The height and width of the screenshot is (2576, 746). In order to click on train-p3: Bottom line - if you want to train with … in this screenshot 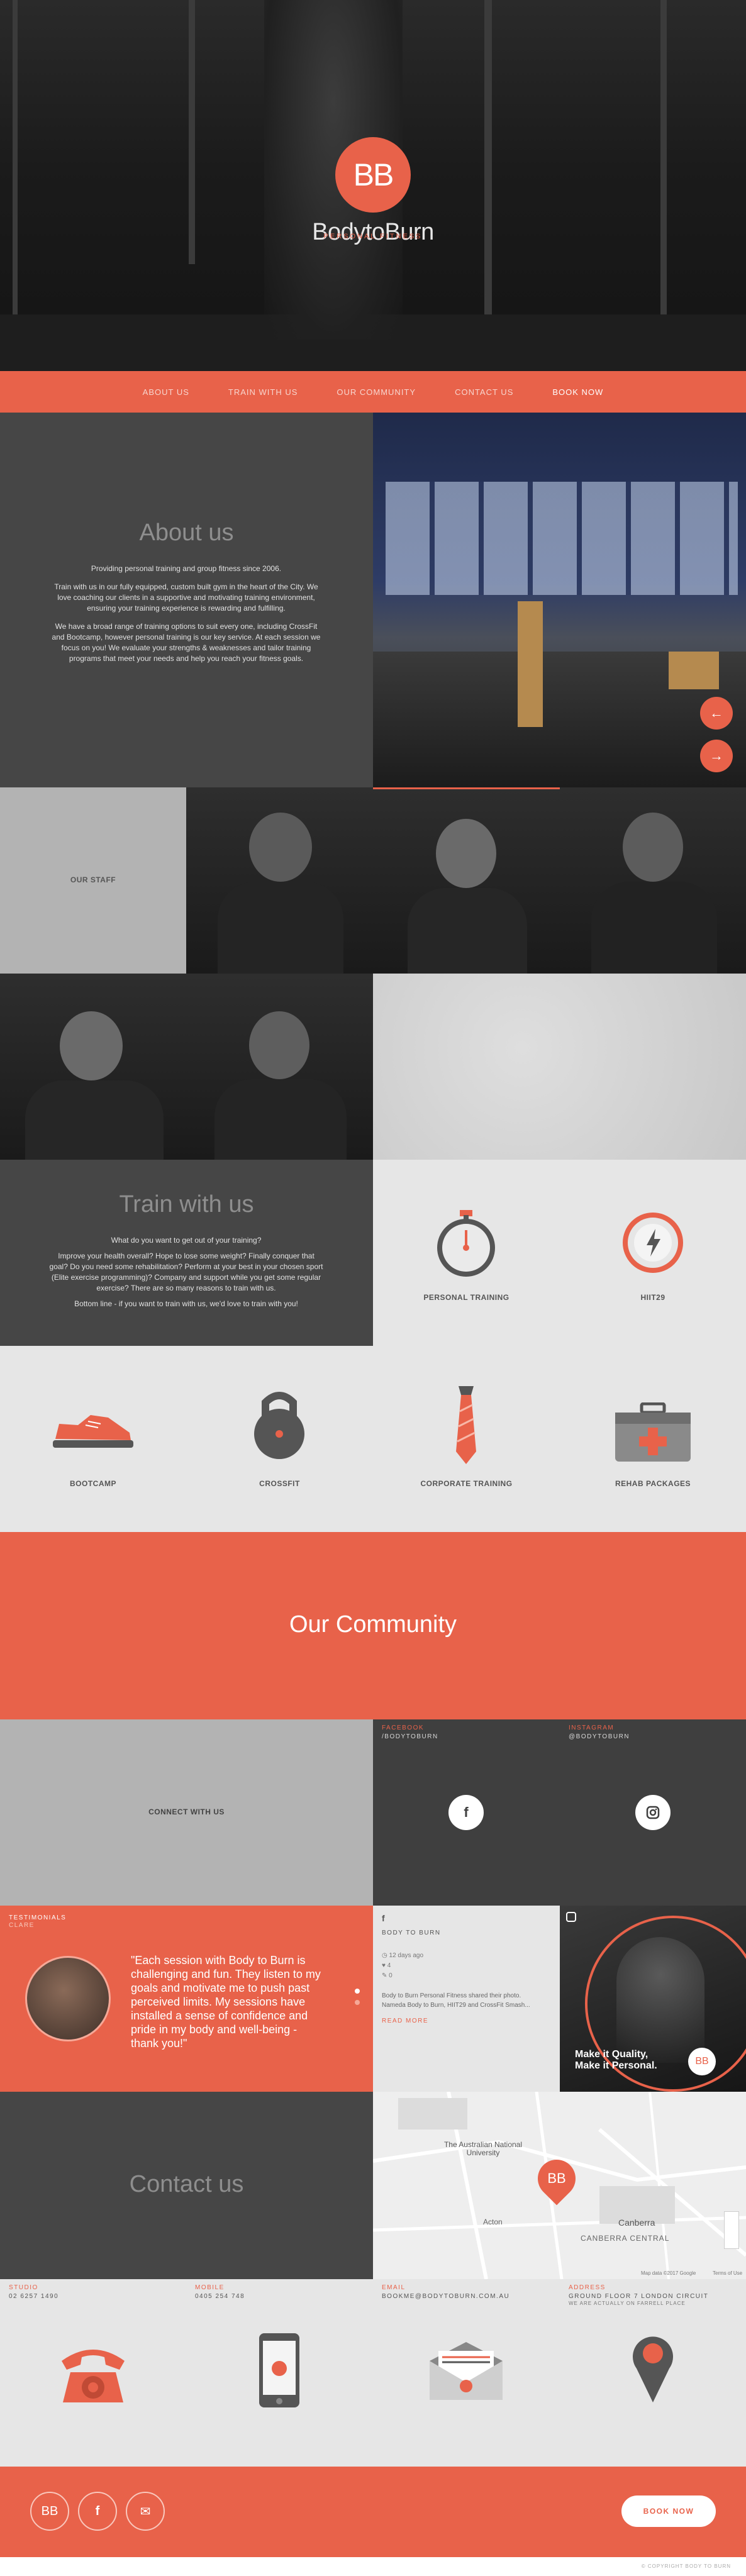, I will do `click(186, 1303)`.